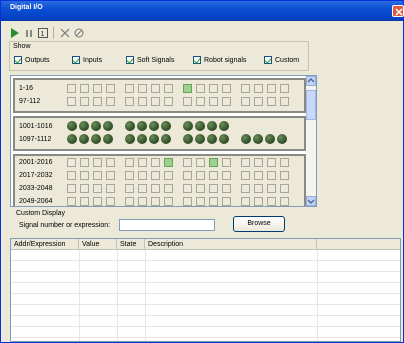  I want to click on clear-button, so click(65, 33).